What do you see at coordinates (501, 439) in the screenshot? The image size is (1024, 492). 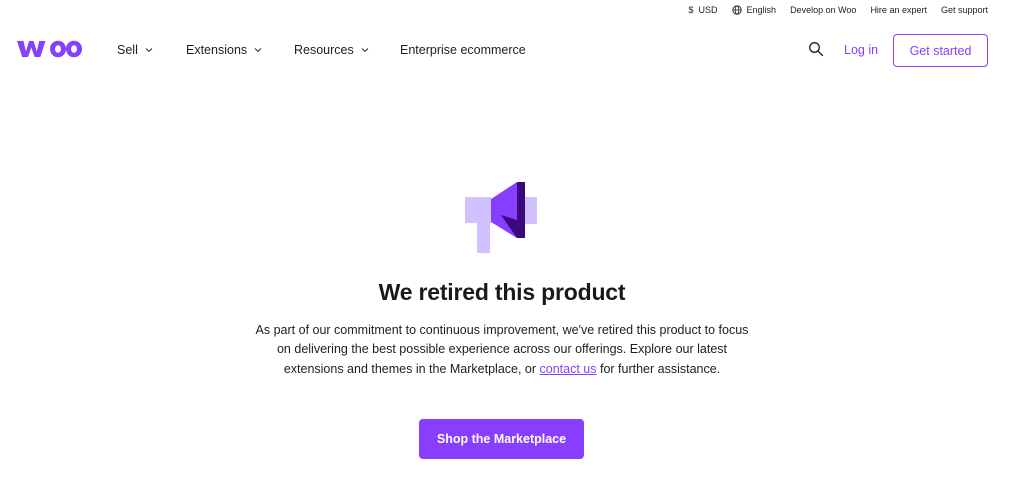 I see `shop-marketplace-button: Shop the Marketplace` at bounding box center [501, 439].